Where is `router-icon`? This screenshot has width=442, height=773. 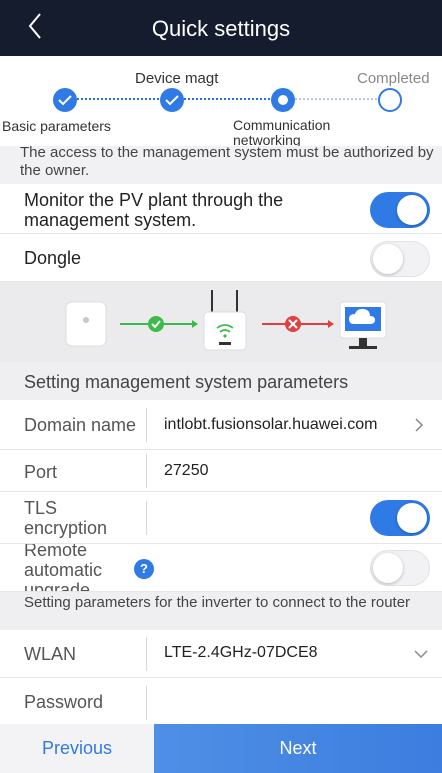
router-icon is located at coordinates (225, 320).